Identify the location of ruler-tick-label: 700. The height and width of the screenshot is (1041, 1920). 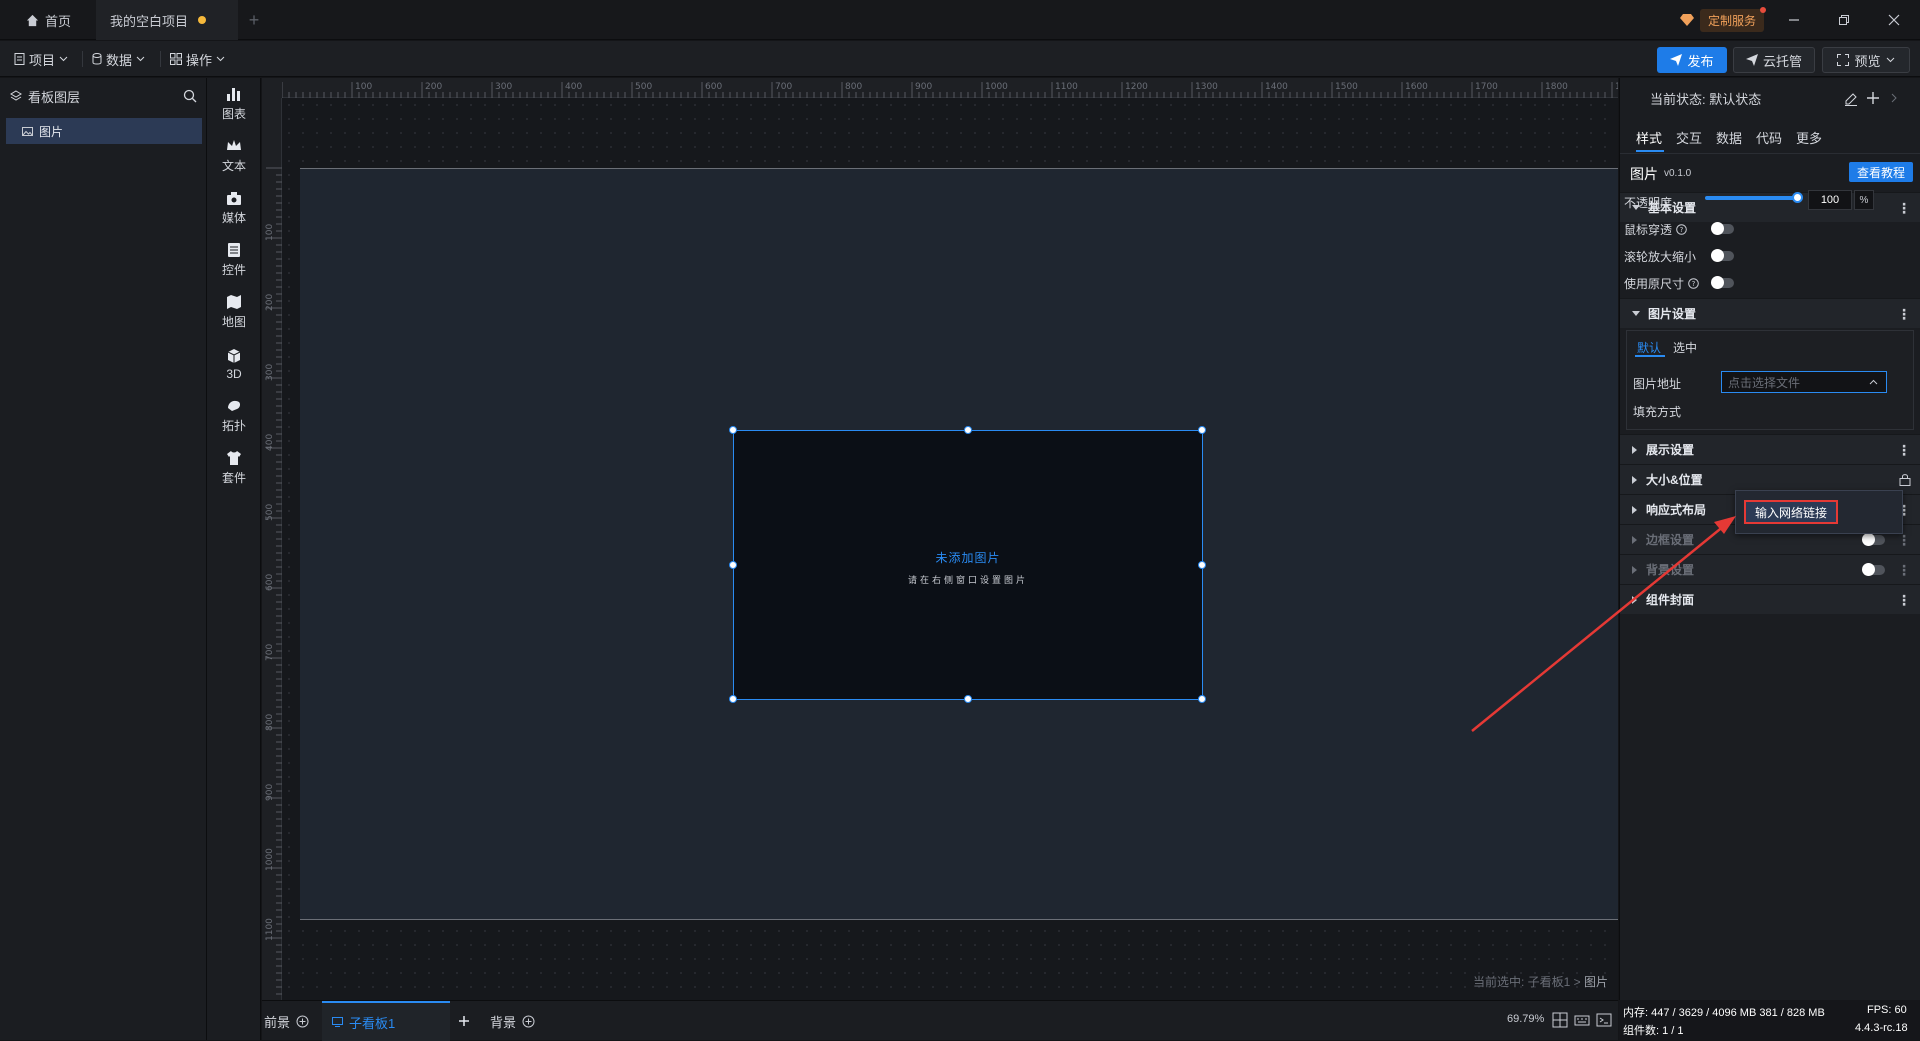
(783, 87).